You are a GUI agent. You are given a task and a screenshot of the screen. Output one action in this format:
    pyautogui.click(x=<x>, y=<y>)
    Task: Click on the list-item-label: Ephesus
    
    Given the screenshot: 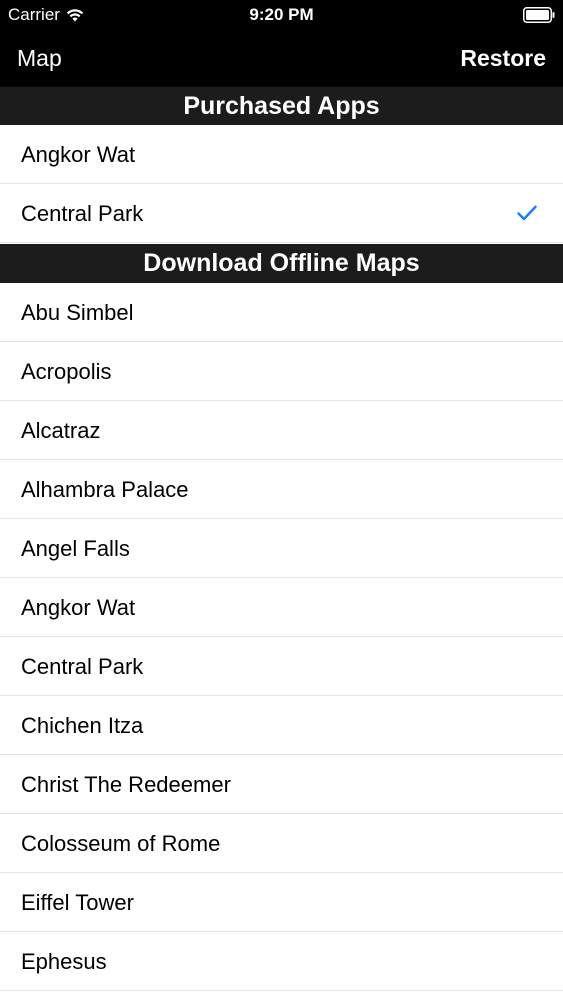 What is the action you would take?
    pyautogui.click(x=64, y=961)
    